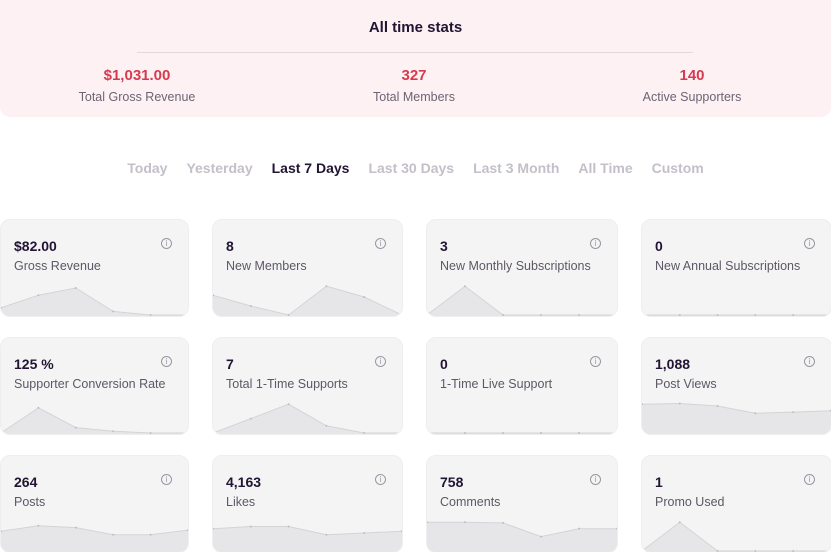 The width and height of the screenshot is (831, 552). What do you see at coordinates (219, 170) in the screenshot?
I see `tab-yesterday: Yesterday` at bounding box center [219, 170].